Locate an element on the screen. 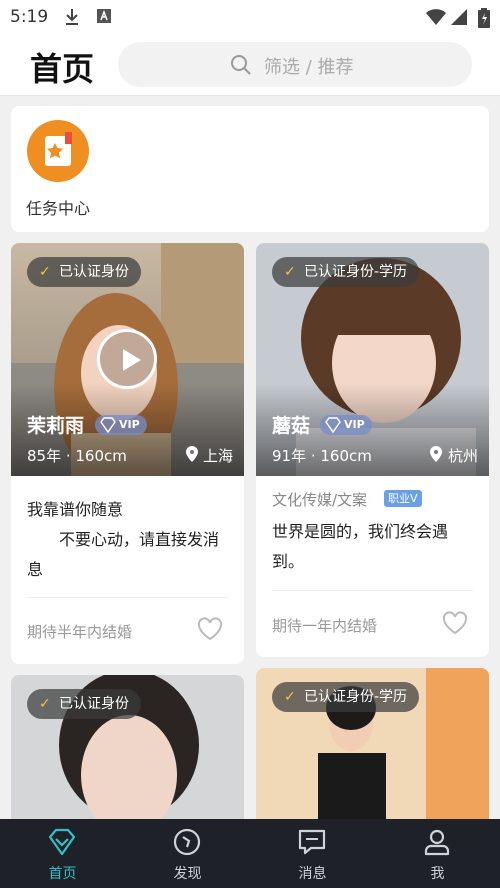 Image resolution: width=500 pixels, height=888 pixels. signal-icon is located at coordinates (459, 17).